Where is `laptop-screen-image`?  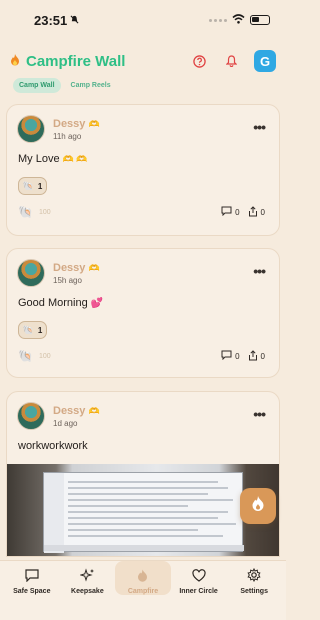 laptop-screen-image is located at coordinates (143, 512).